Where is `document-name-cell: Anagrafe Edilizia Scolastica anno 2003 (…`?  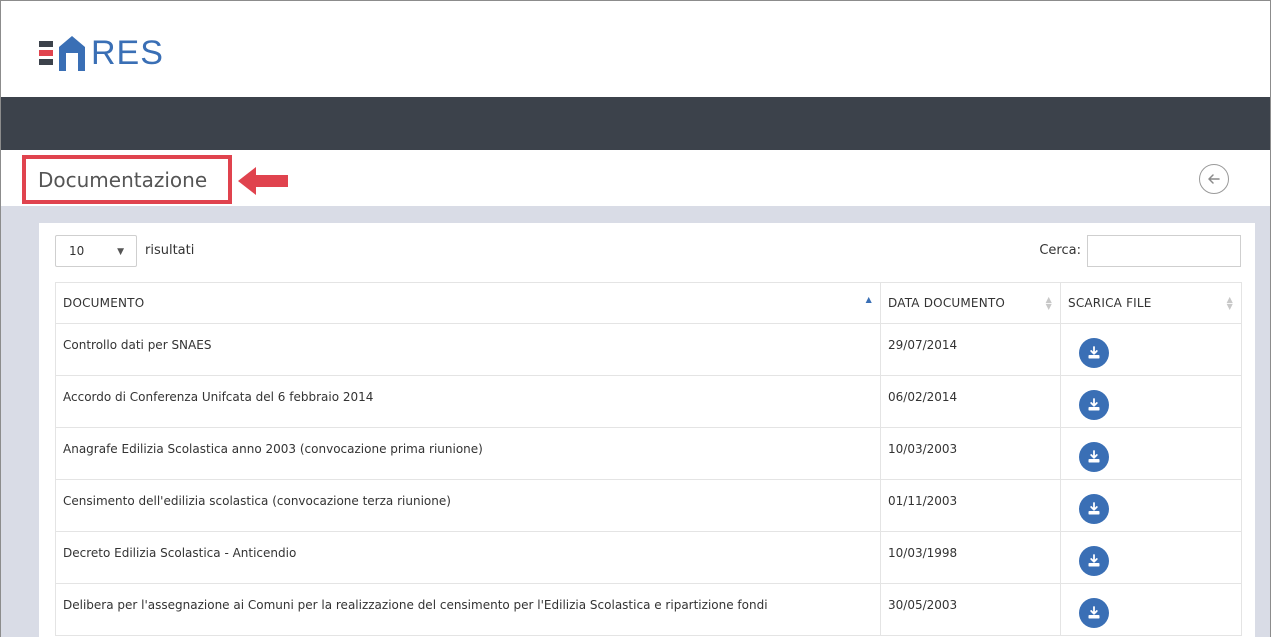 document-name-cell: Anagrafe Edilizia Scolastica anno 2003 (… is located at coordinates (468, 453).